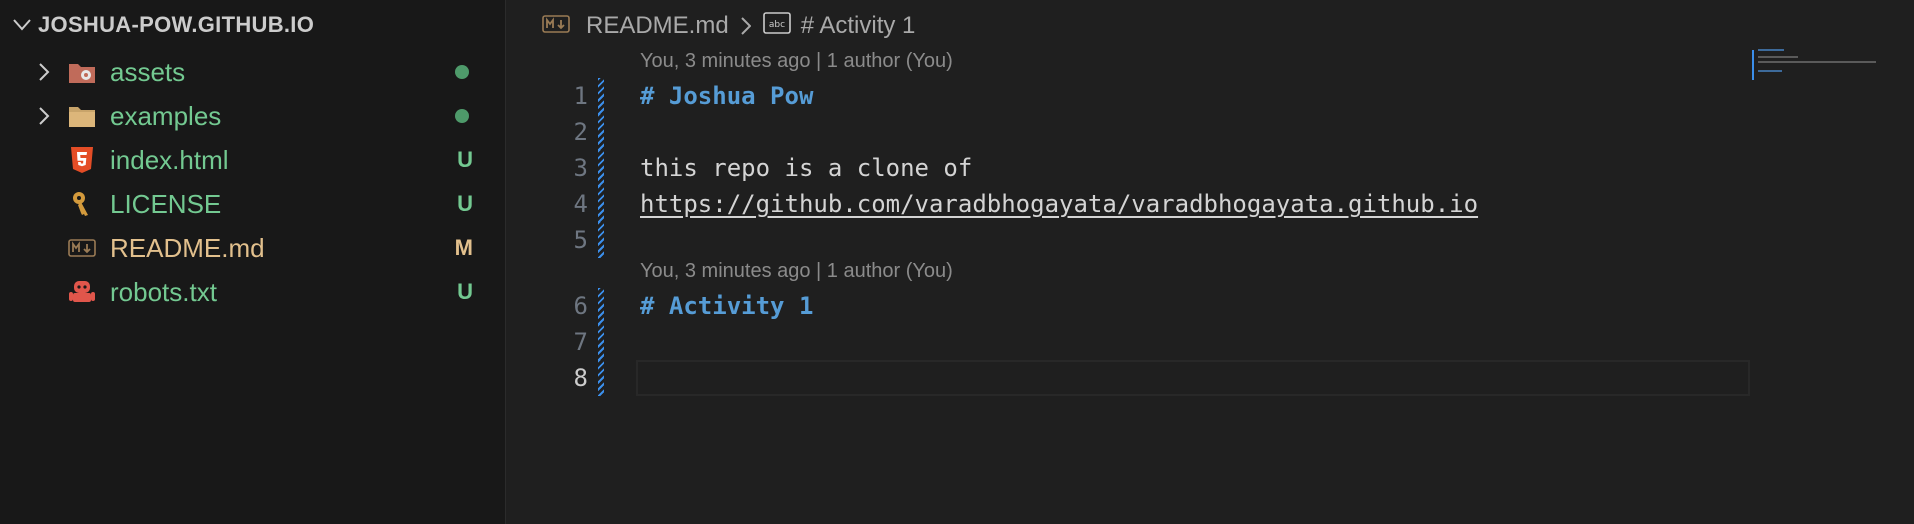 Image resolution: width=1914 pixels, height=524 pixels. I want to click on line-number: 7, so click(580, 342).